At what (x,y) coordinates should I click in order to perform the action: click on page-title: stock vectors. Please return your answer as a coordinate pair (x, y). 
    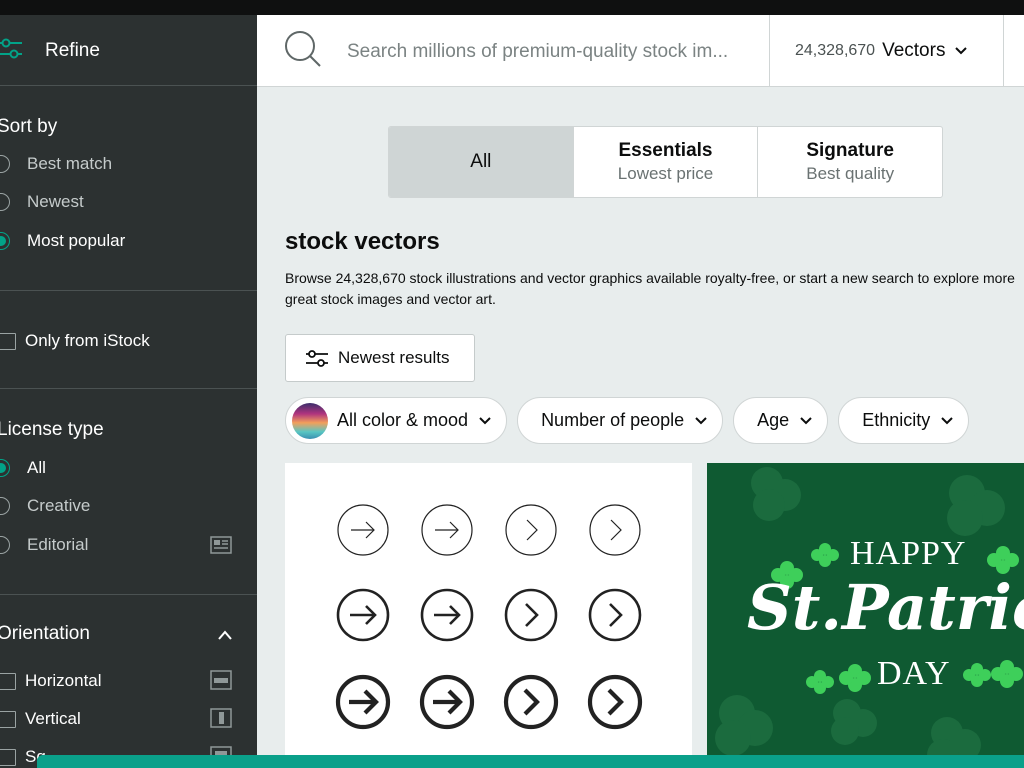
    Looking at the image, I should click on (362, 241).